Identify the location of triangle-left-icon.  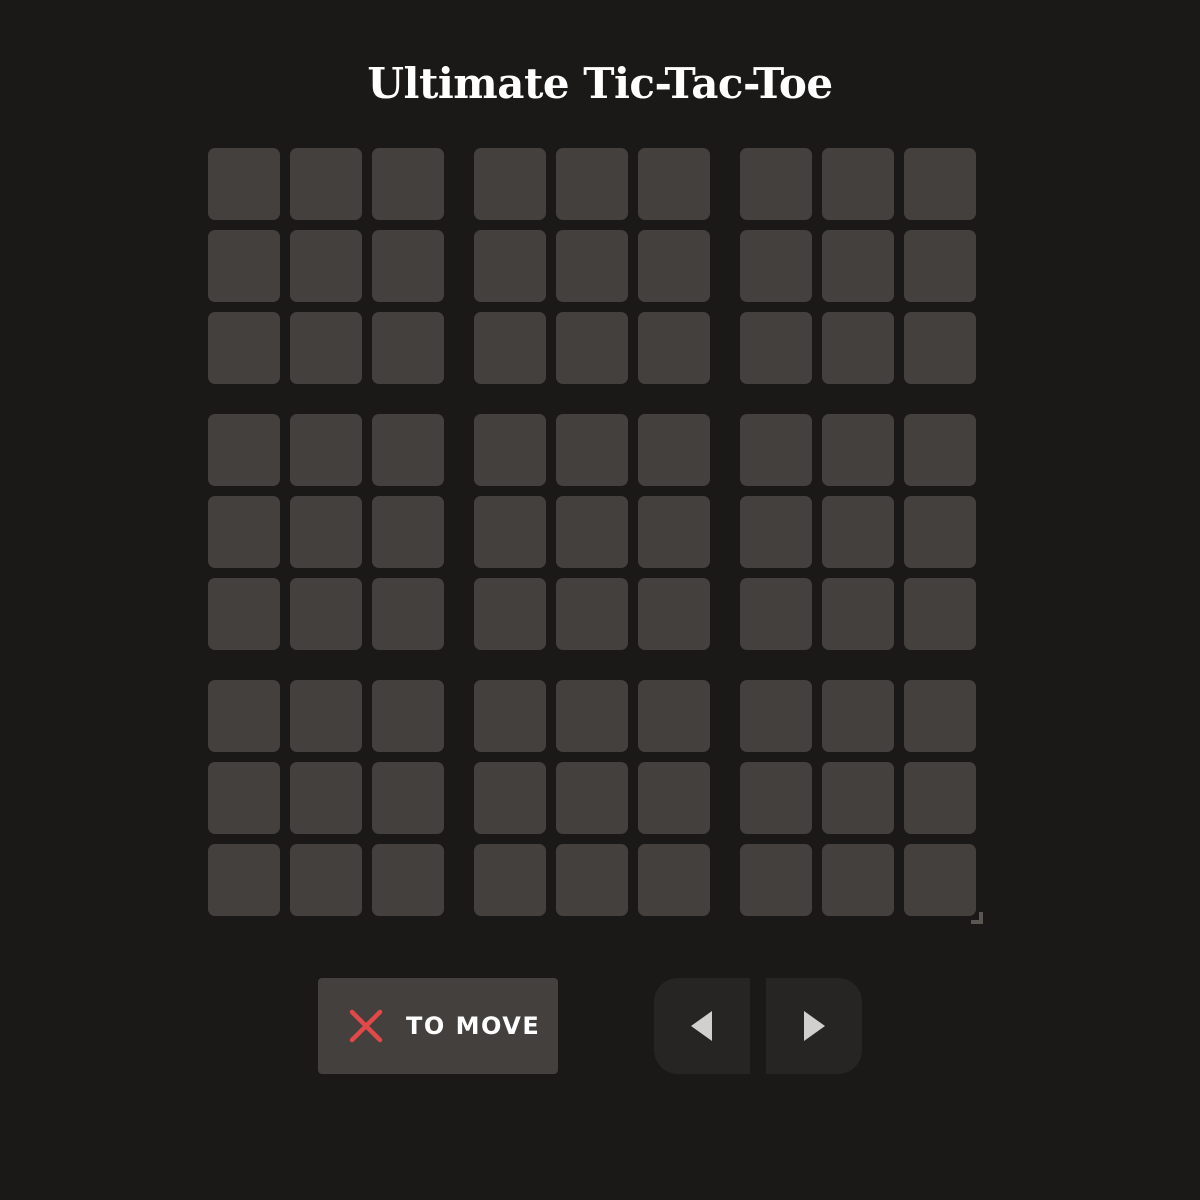
(701, 1026).